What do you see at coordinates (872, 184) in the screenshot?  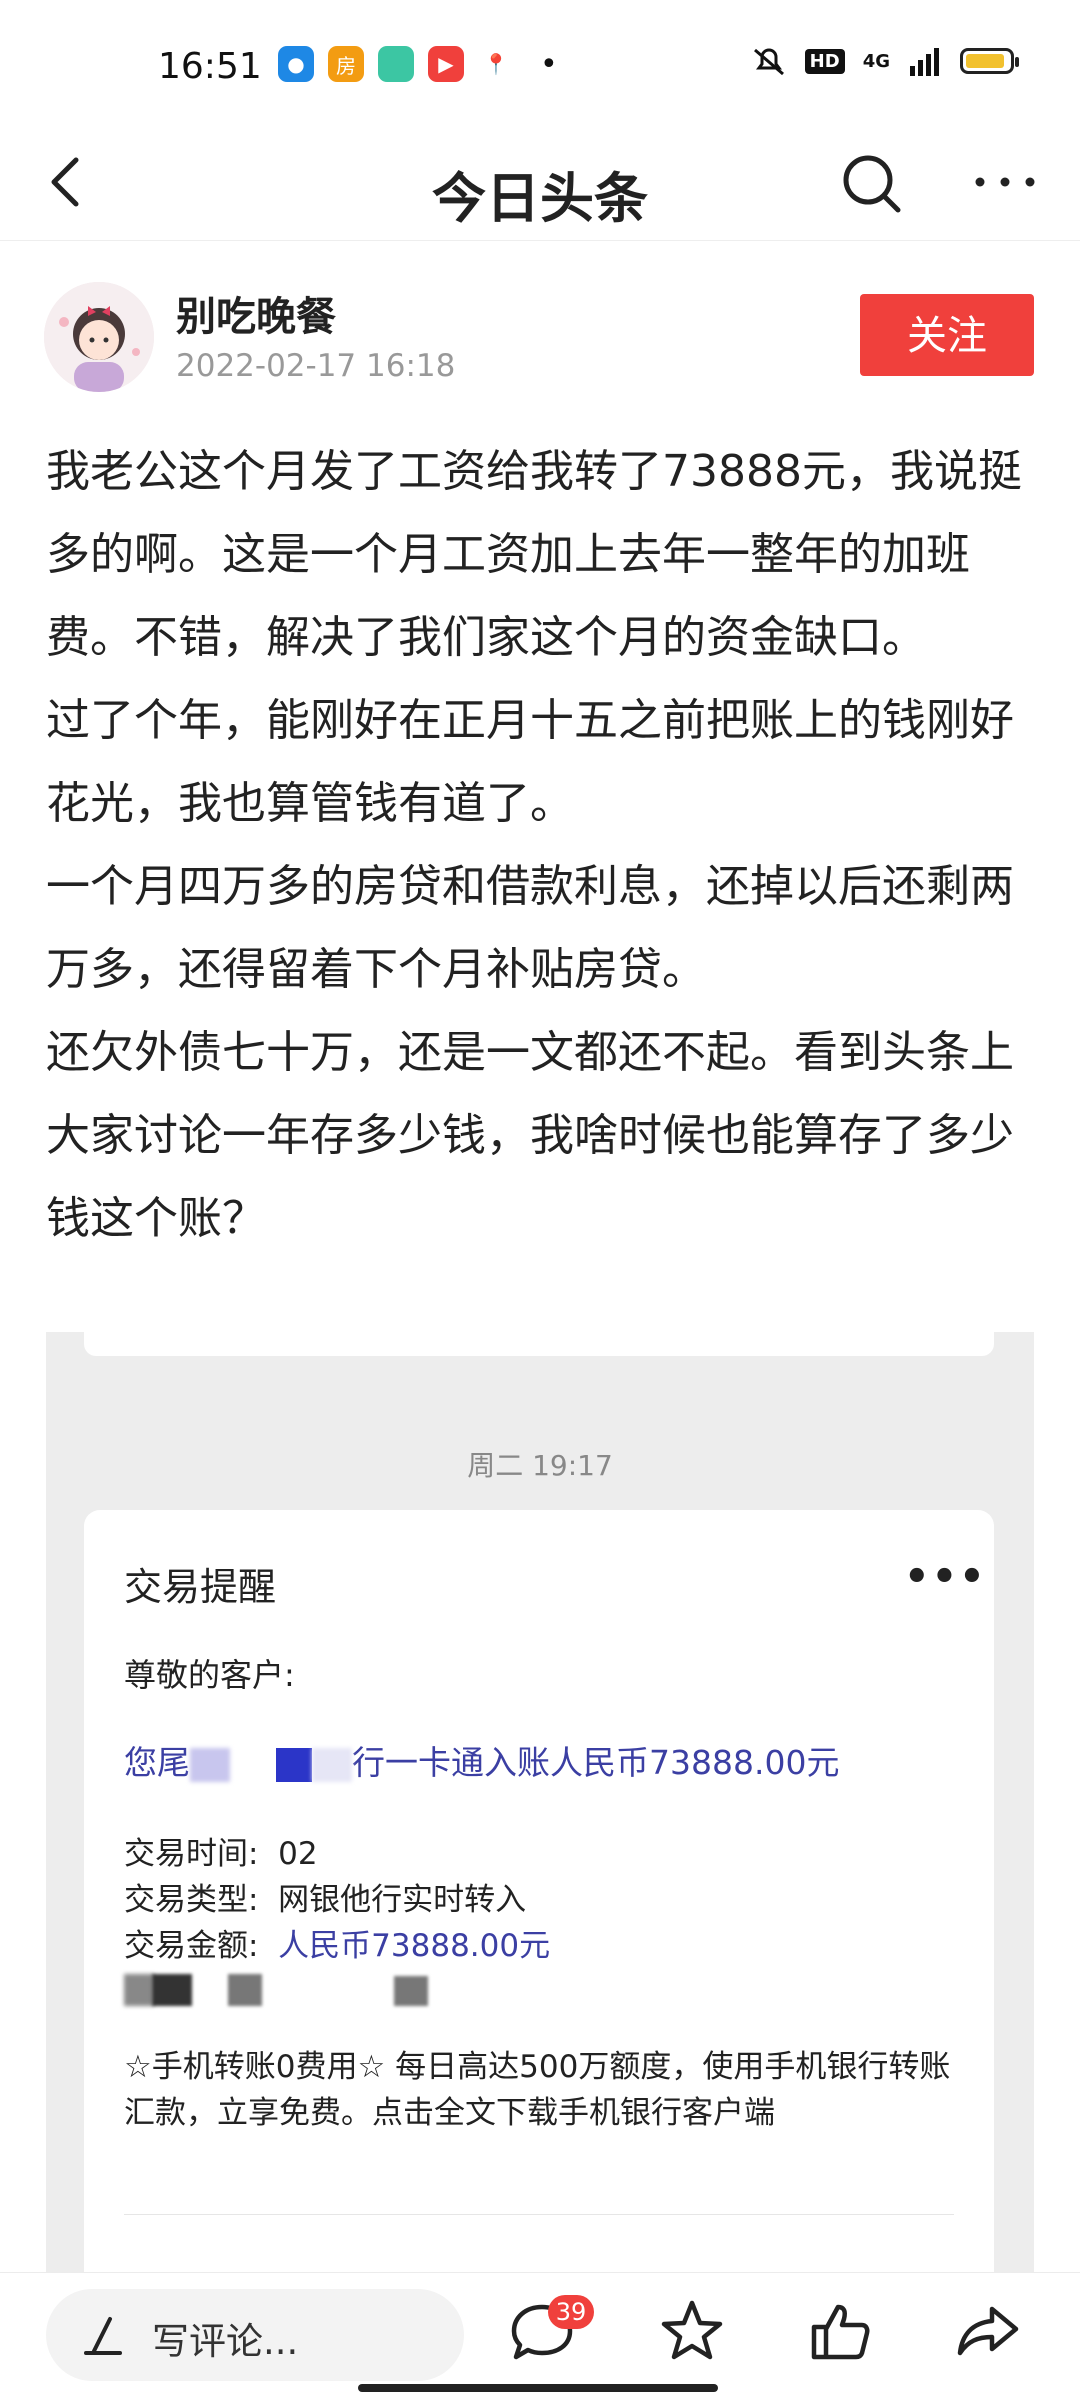 I see `search-icon` at bounding box center [872, 184].